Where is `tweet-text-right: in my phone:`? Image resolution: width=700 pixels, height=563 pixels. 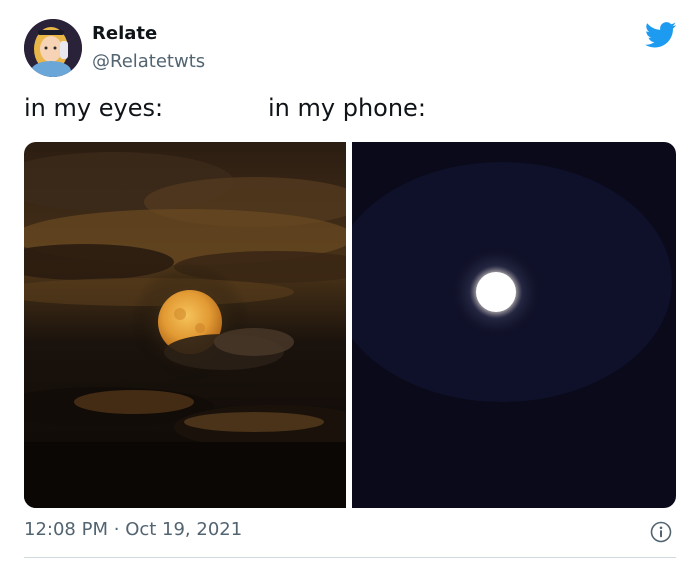 tweet-text-right: in my phone: is located at coordinates (347, 108).